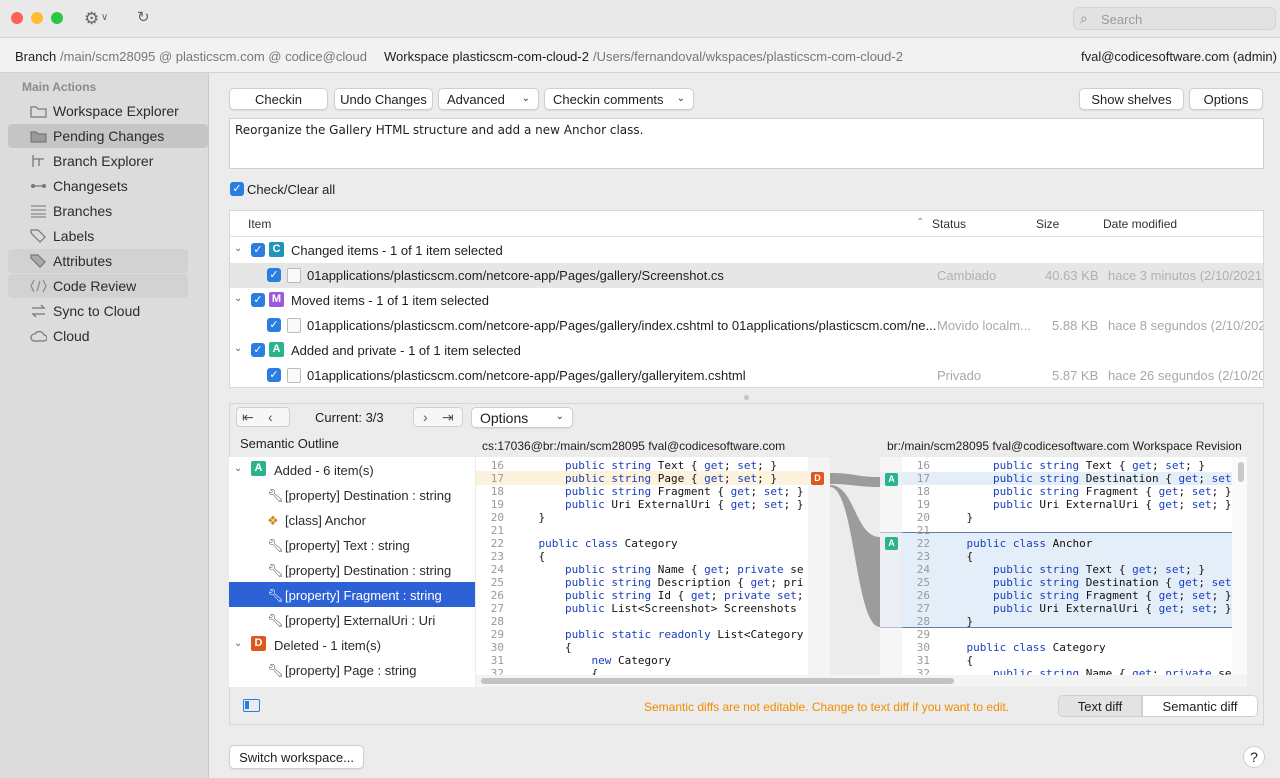 The height and width of the screenshot is (778, 1280). I want to click on sidebar-item-code-review: Code Review, so click(98, 286).